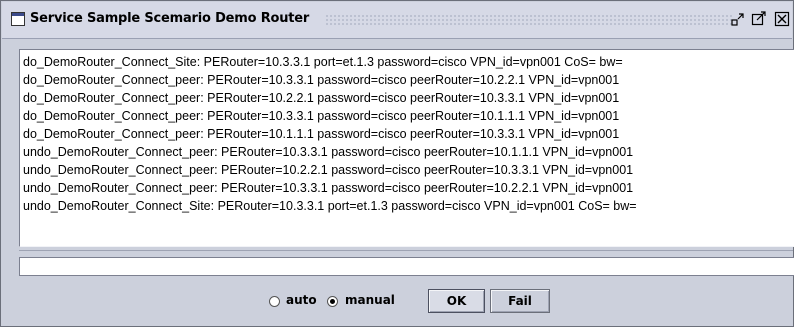 The width and height of the screenshot is (794, 327). I want to click on auto-radio, so click(274, 301).